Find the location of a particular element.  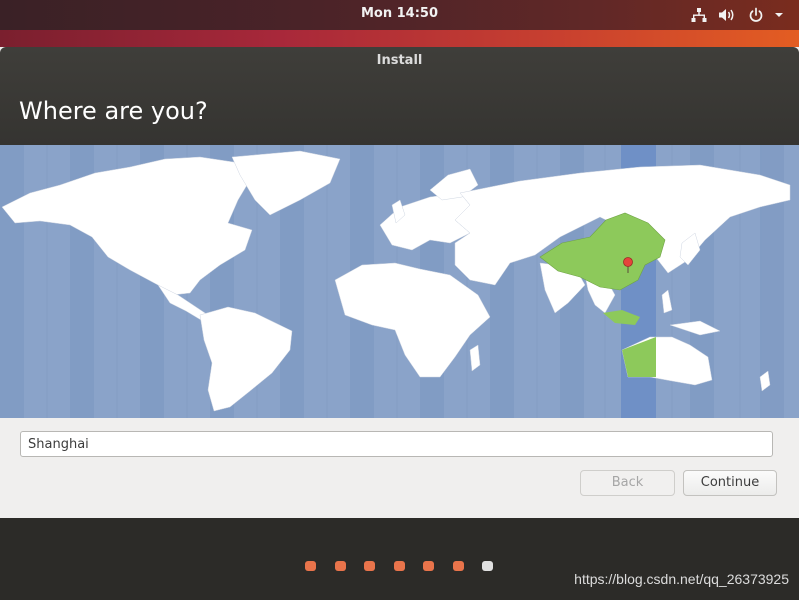

back-button: Back is located at coordinates (627, 483).